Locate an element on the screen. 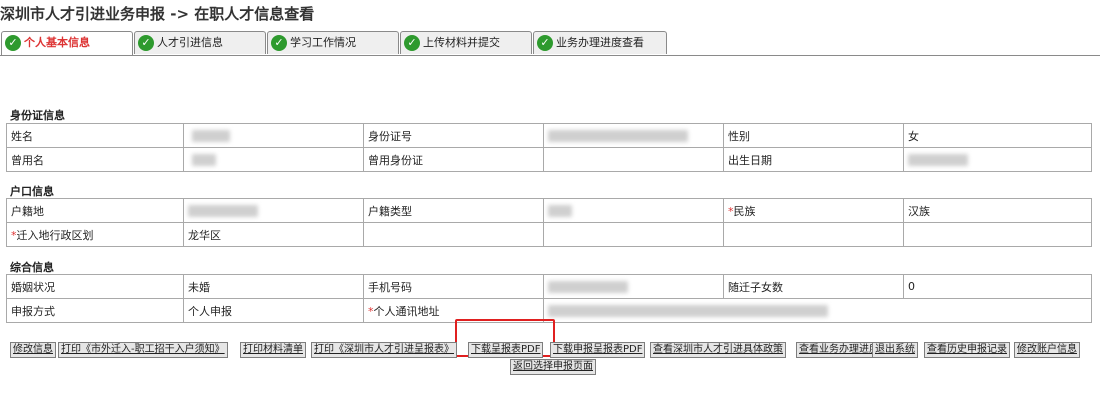  tab-label: 个人基本信息 is located at coordinates (57, 42).